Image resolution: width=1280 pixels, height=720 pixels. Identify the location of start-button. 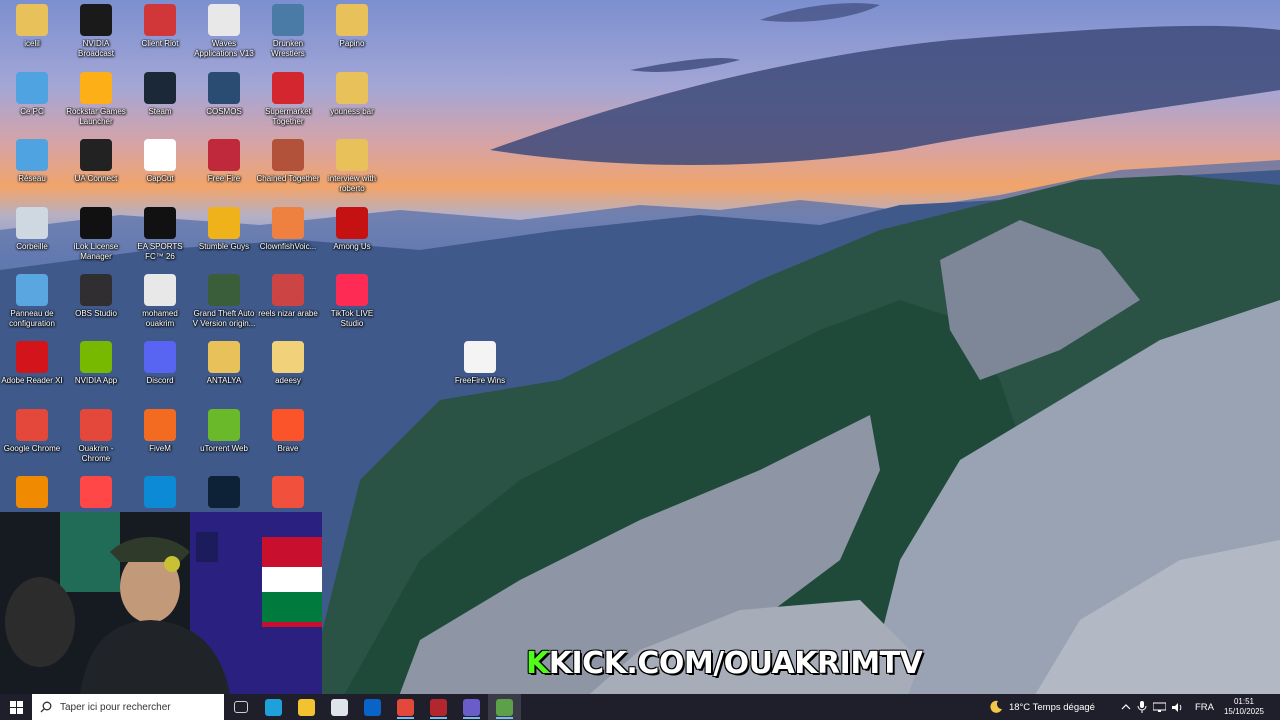
(16, 707).